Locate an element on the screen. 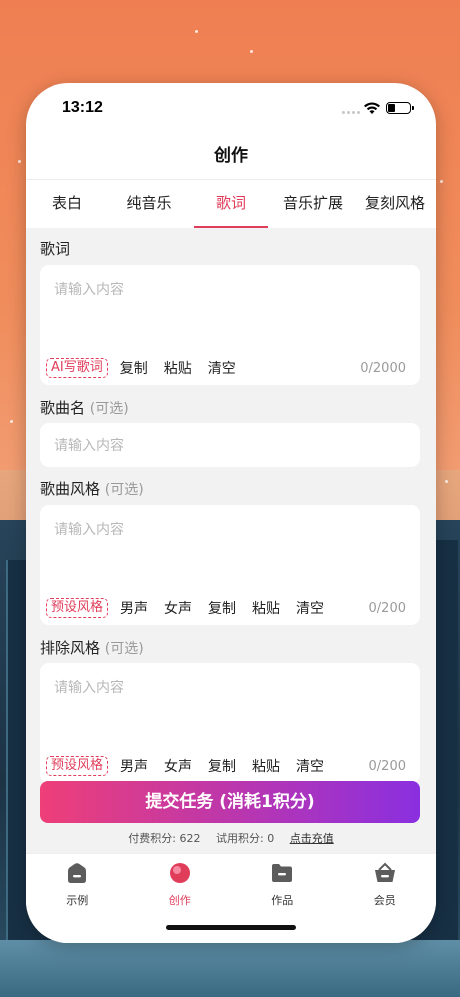 The width and height of the screenshot is (460, 997). lyrics-copy-button: 复制 is located at coordinates (134, 368).